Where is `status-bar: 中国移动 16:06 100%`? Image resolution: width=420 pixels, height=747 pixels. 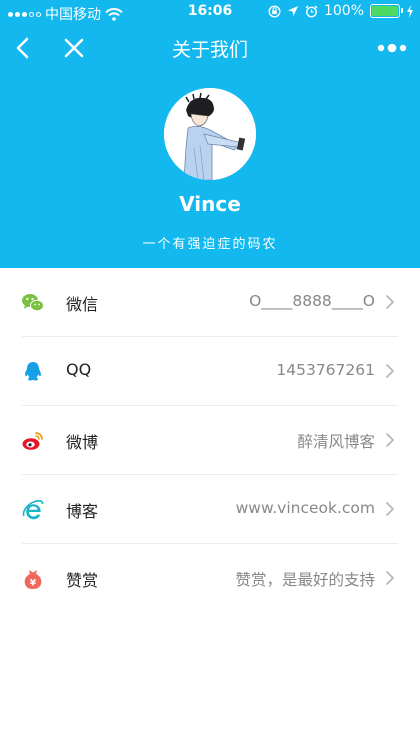 status-bar: 中国移动 16:06 100% is located at coordinates (210, 12).